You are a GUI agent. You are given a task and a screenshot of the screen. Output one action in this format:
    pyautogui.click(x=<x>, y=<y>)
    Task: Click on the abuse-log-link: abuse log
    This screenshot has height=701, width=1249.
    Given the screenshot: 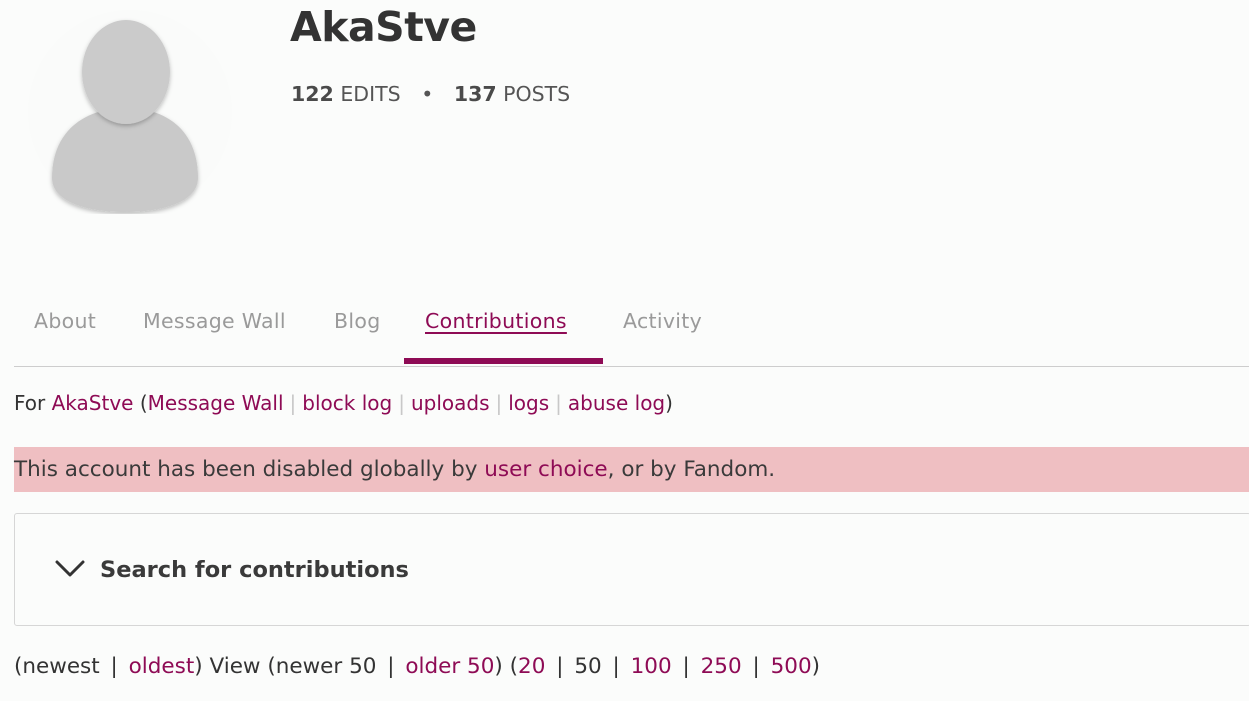 What is the action you would take?
    pyautogui.click(x=616, y=403)
    